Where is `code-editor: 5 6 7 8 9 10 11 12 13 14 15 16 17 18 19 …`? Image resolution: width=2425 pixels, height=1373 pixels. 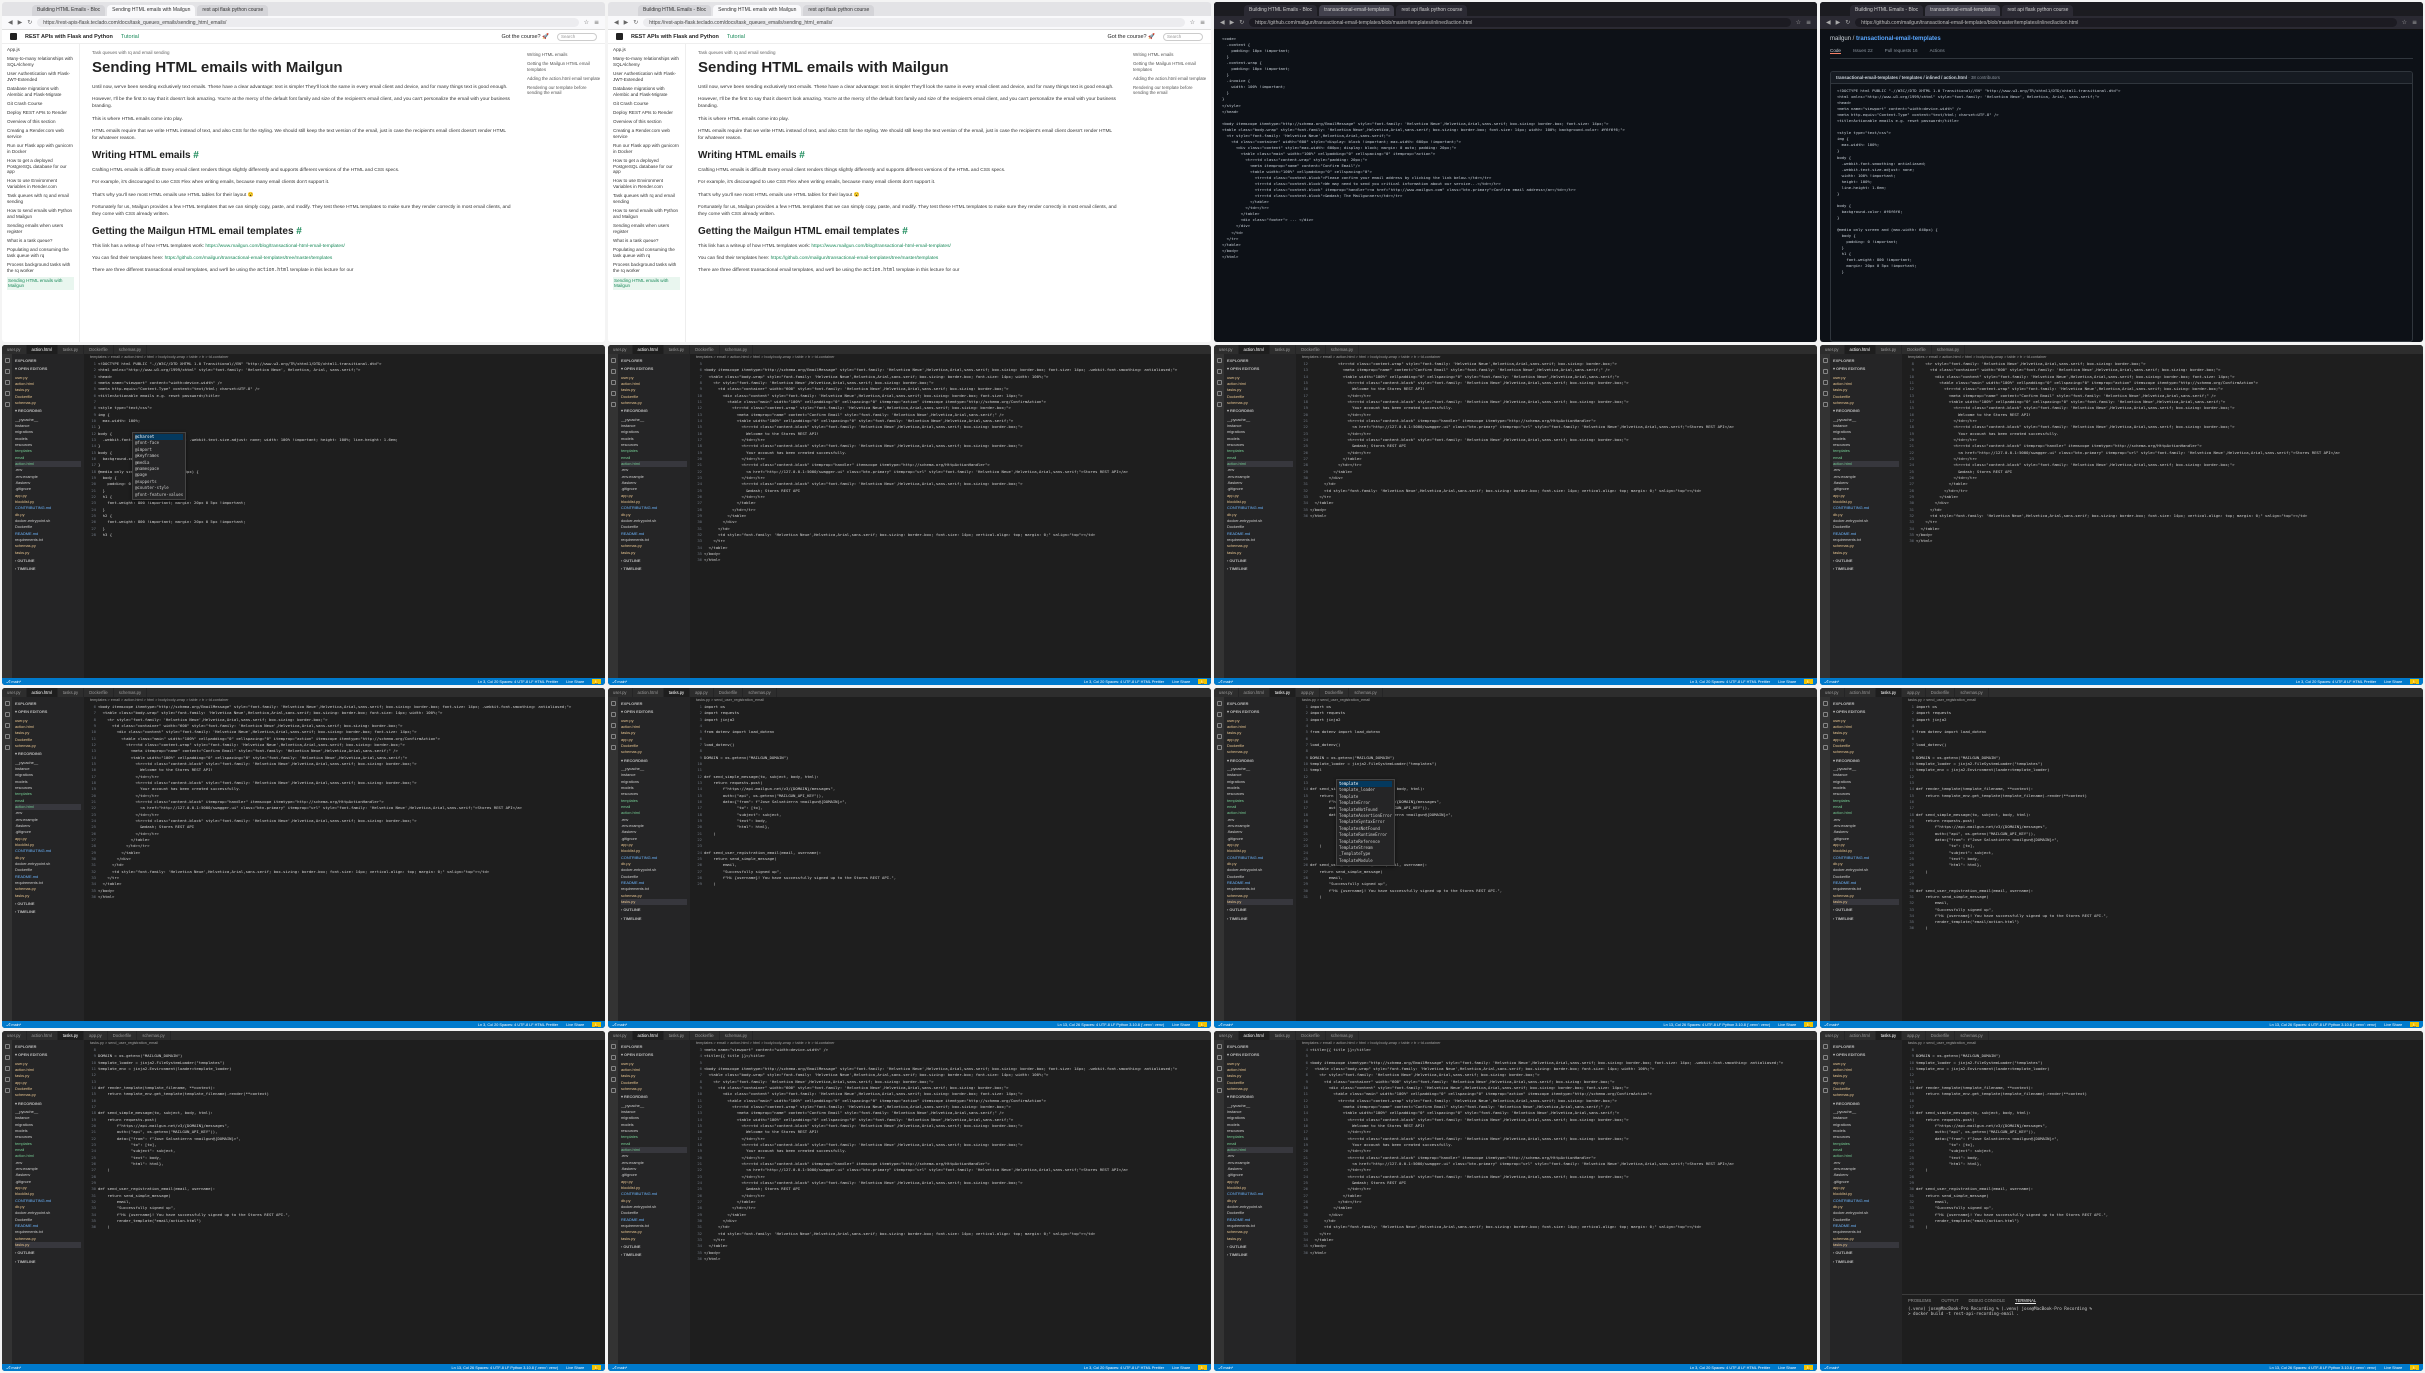 code-editor: 5 6 7 8 9 10 11 12 13 14 15 16 17 18 19 … is located at coordinates (950, 519).